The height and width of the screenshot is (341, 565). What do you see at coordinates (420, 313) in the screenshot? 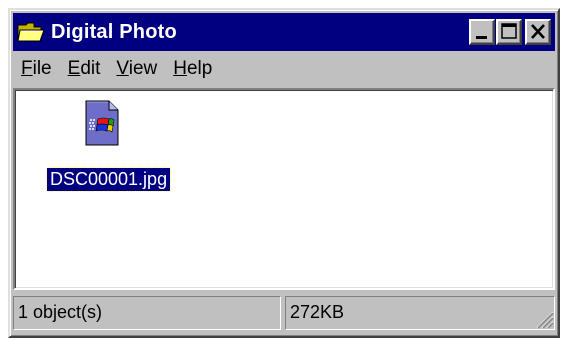
I see `status-size: 272KB` at bounding box center [420, 313].